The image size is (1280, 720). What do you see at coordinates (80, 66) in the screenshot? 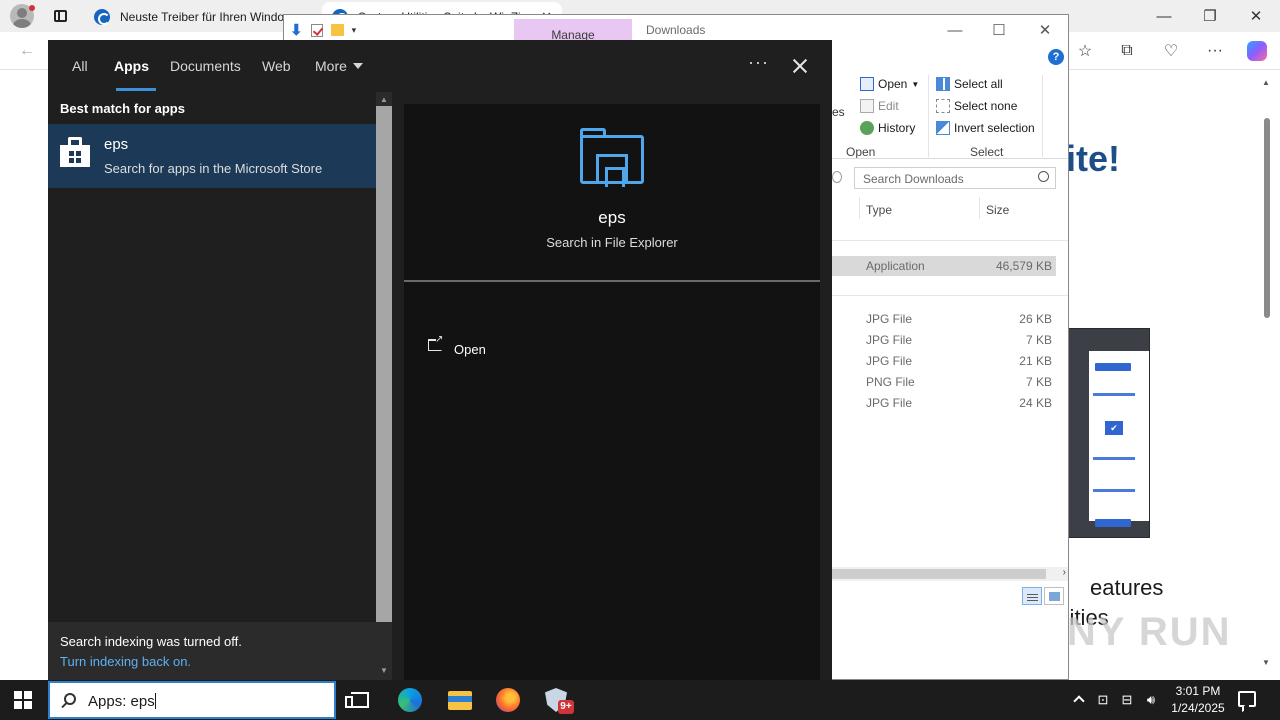
I see `tab-all: All` at bounding box center [80, 66].